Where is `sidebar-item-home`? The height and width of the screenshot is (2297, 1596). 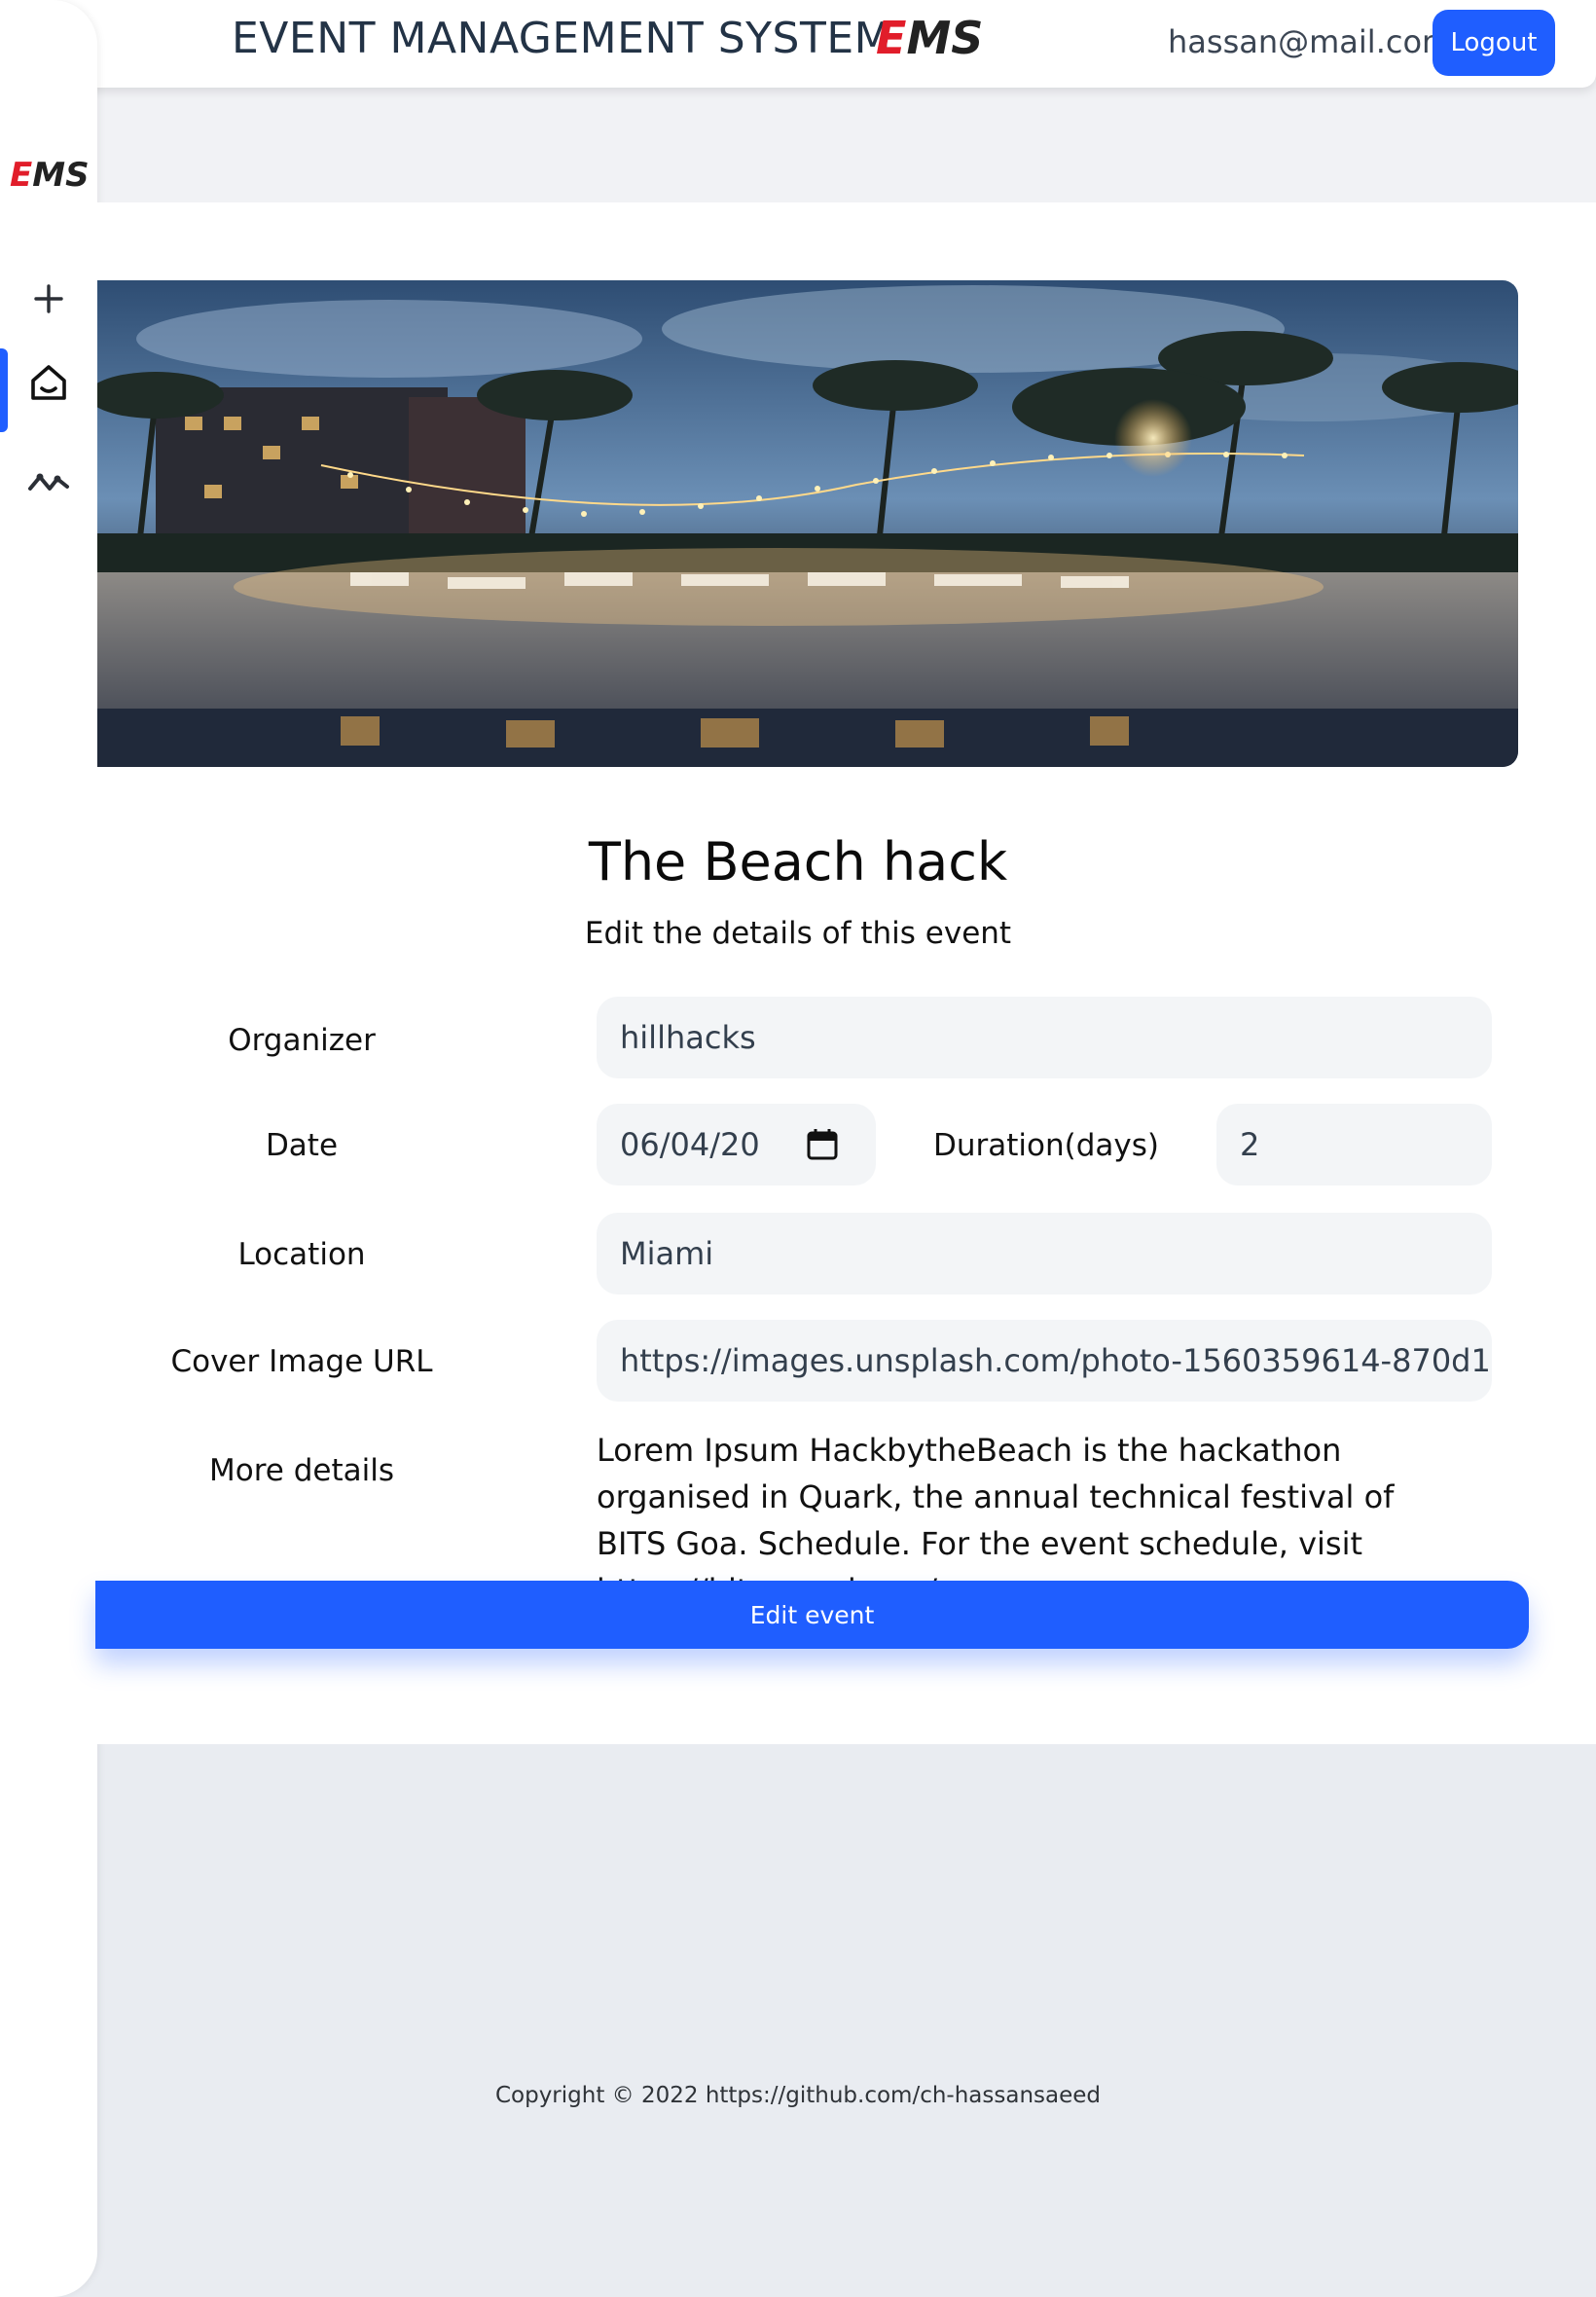
sidebar-item-home is located at coordinates (48, 390).